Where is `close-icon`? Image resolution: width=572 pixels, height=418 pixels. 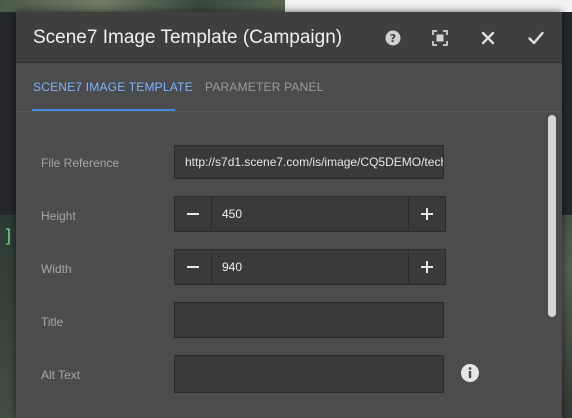
close-icon is located at coordinates (488, 38).